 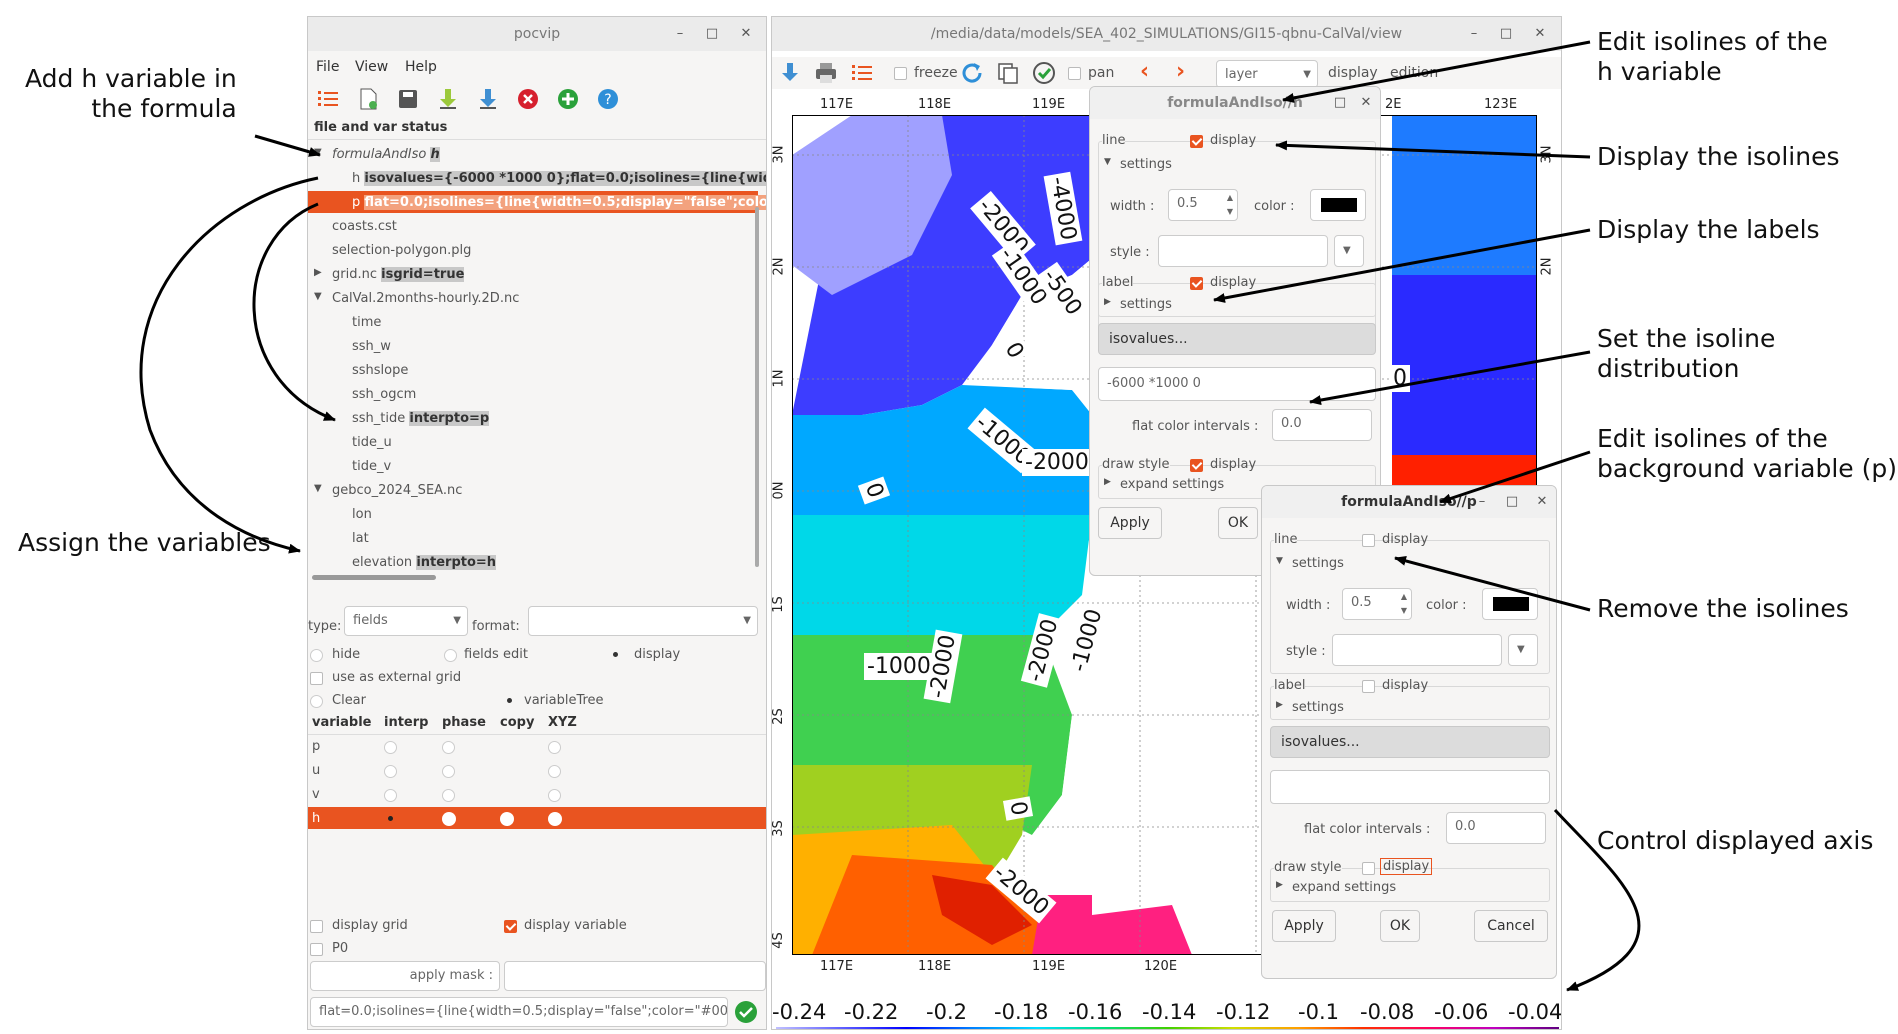 What do you see at coordinates (972, 73) in the screenshot?
I see `refresh-icon` at bounding box center [972, 73].